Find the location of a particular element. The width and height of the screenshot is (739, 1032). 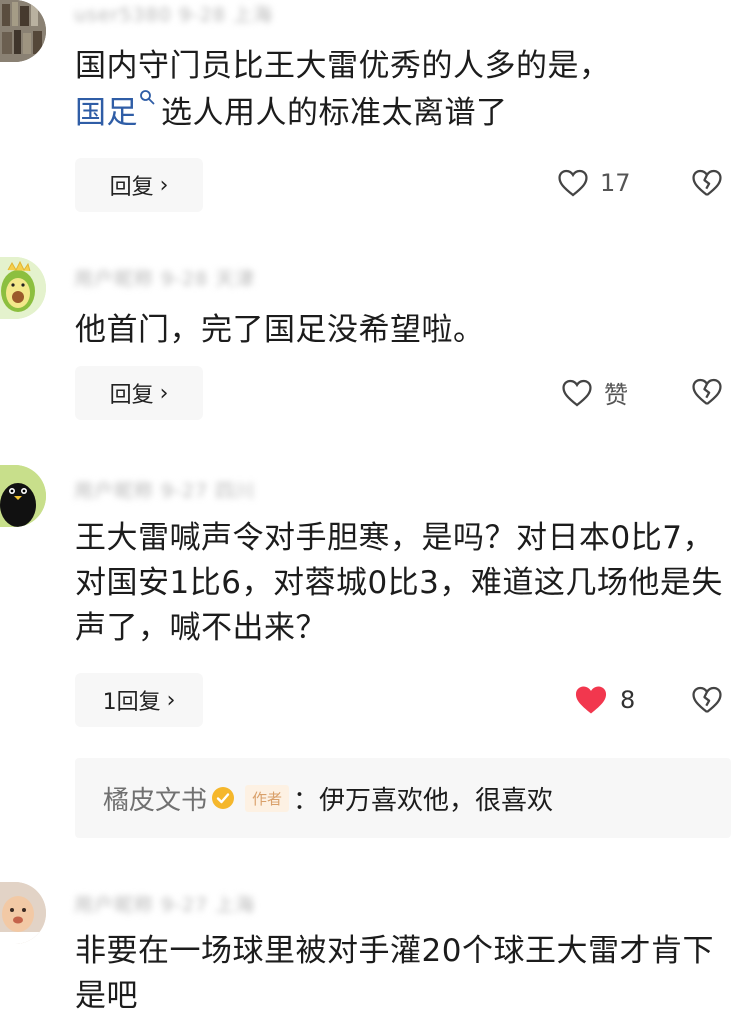

search-icon is located at coordinates (147, 97).